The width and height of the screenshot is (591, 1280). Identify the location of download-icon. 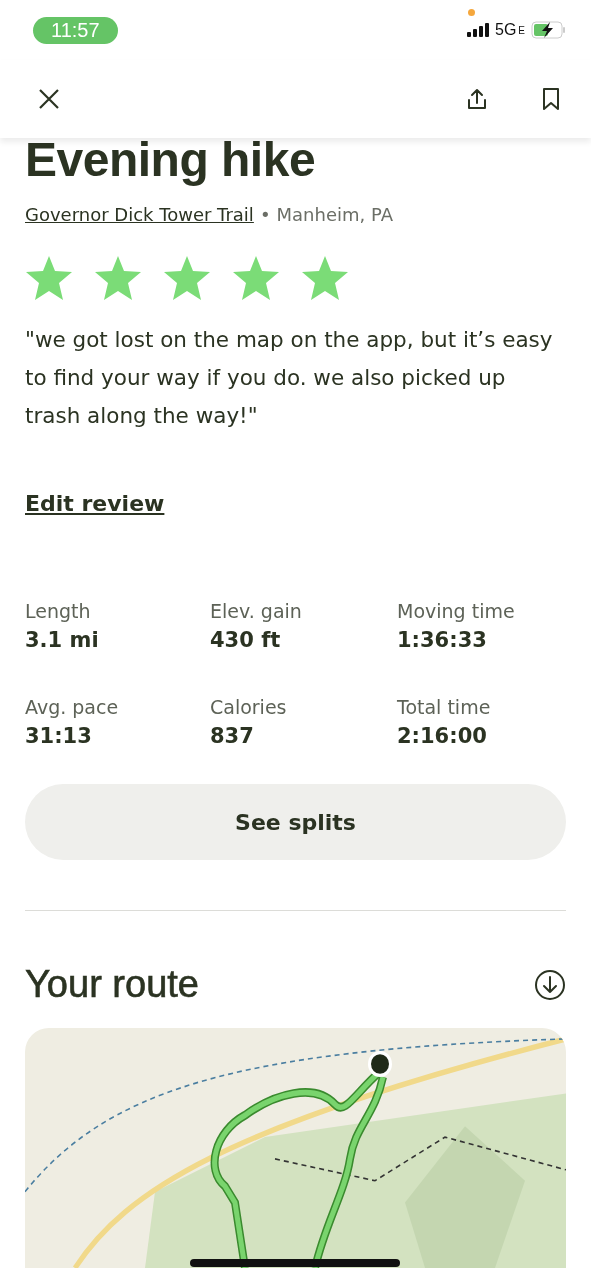
(550, 984).